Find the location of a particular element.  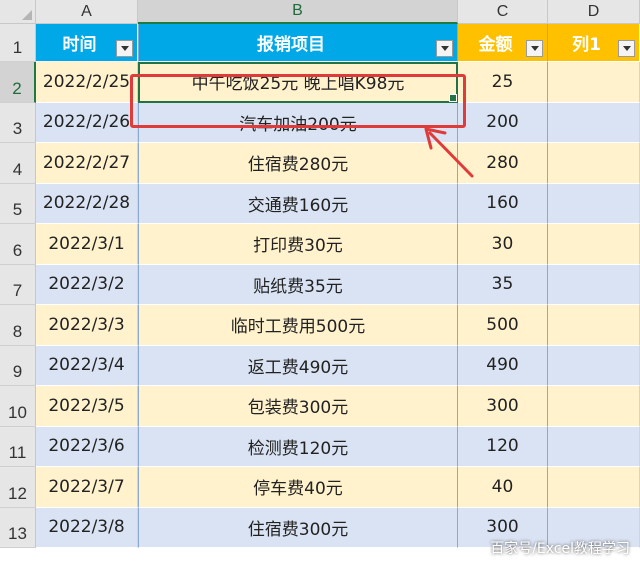

cell-item: 汽车加油200元 is located at coordinates (298, 122).